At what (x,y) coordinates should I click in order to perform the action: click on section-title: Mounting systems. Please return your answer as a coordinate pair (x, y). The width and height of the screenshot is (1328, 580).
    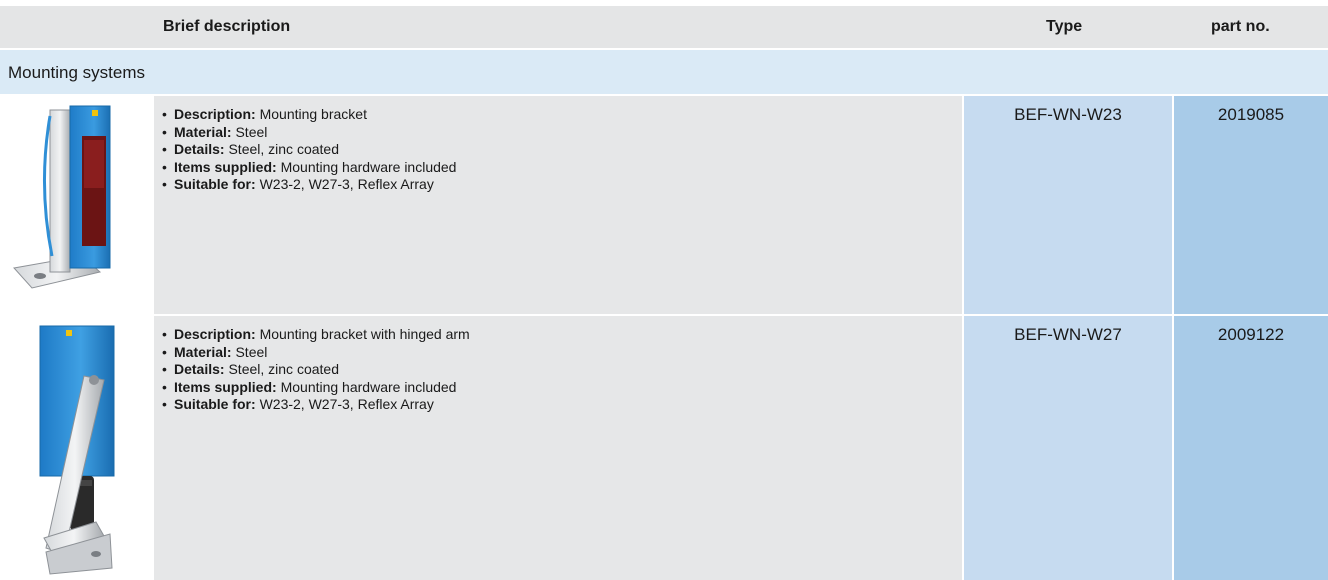
    Looking at the image, I should click on (76, 72).